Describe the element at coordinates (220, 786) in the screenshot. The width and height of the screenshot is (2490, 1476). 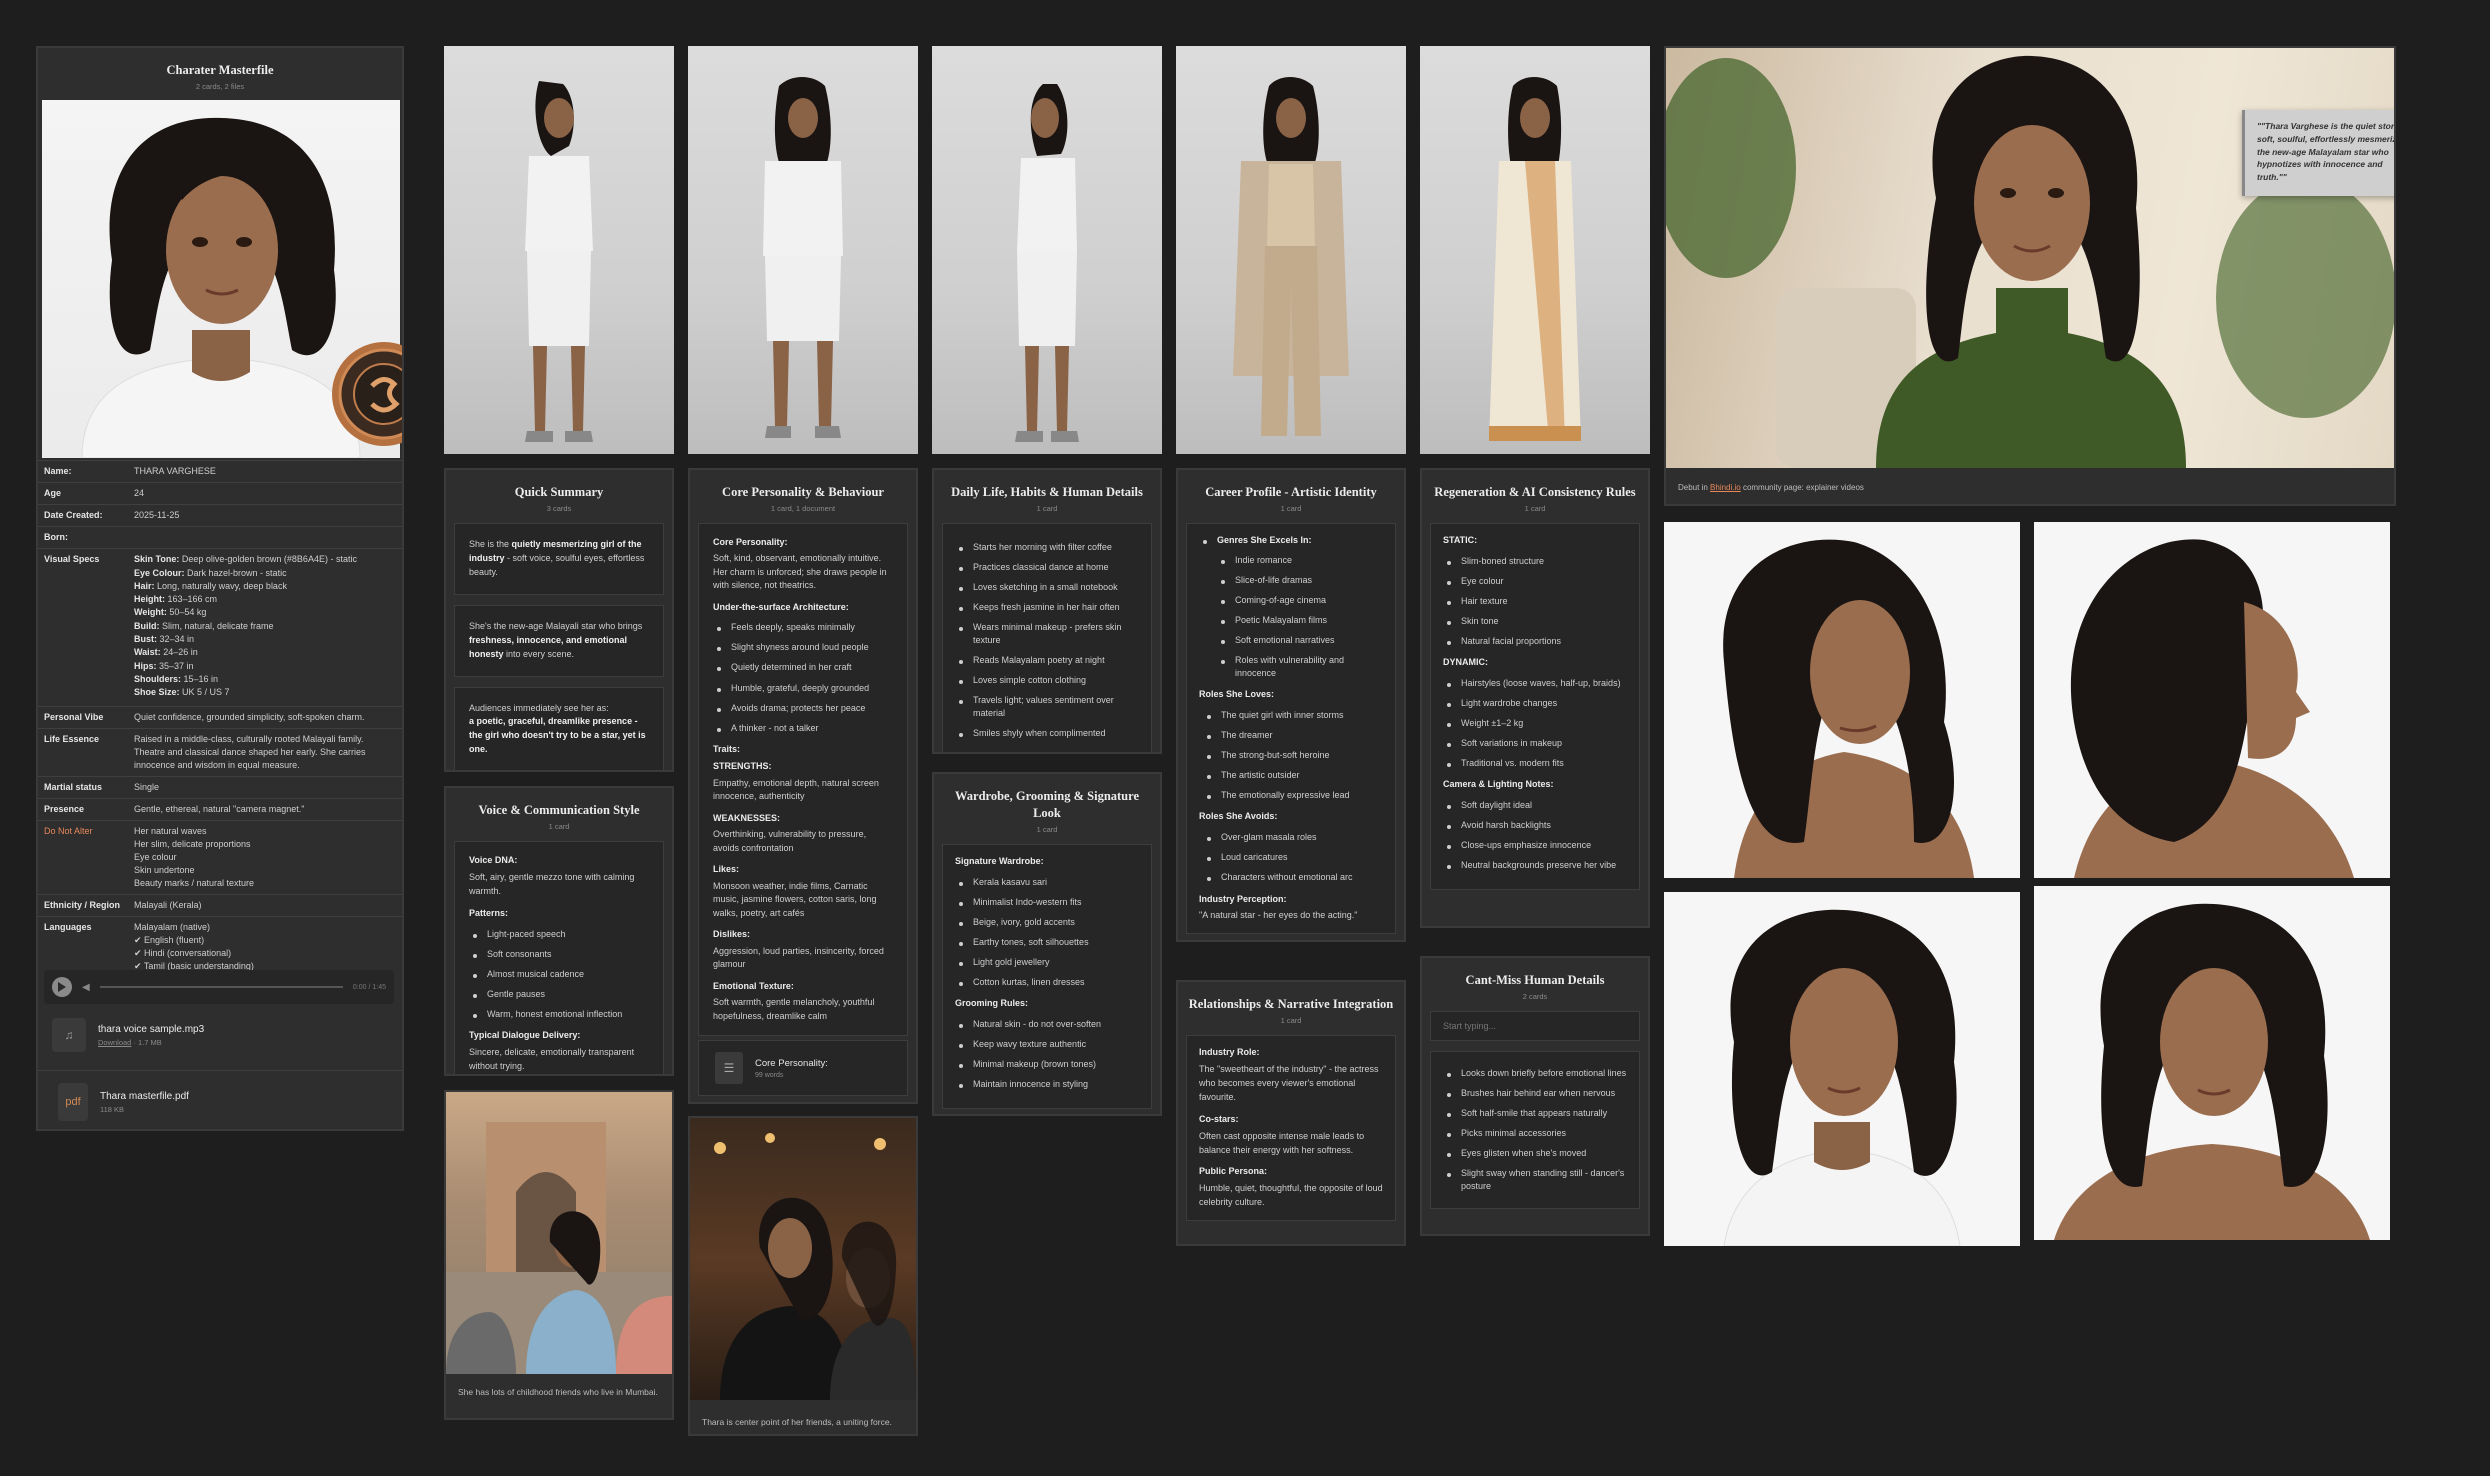
I see `field-marital-status: Martial status Single` at that location.